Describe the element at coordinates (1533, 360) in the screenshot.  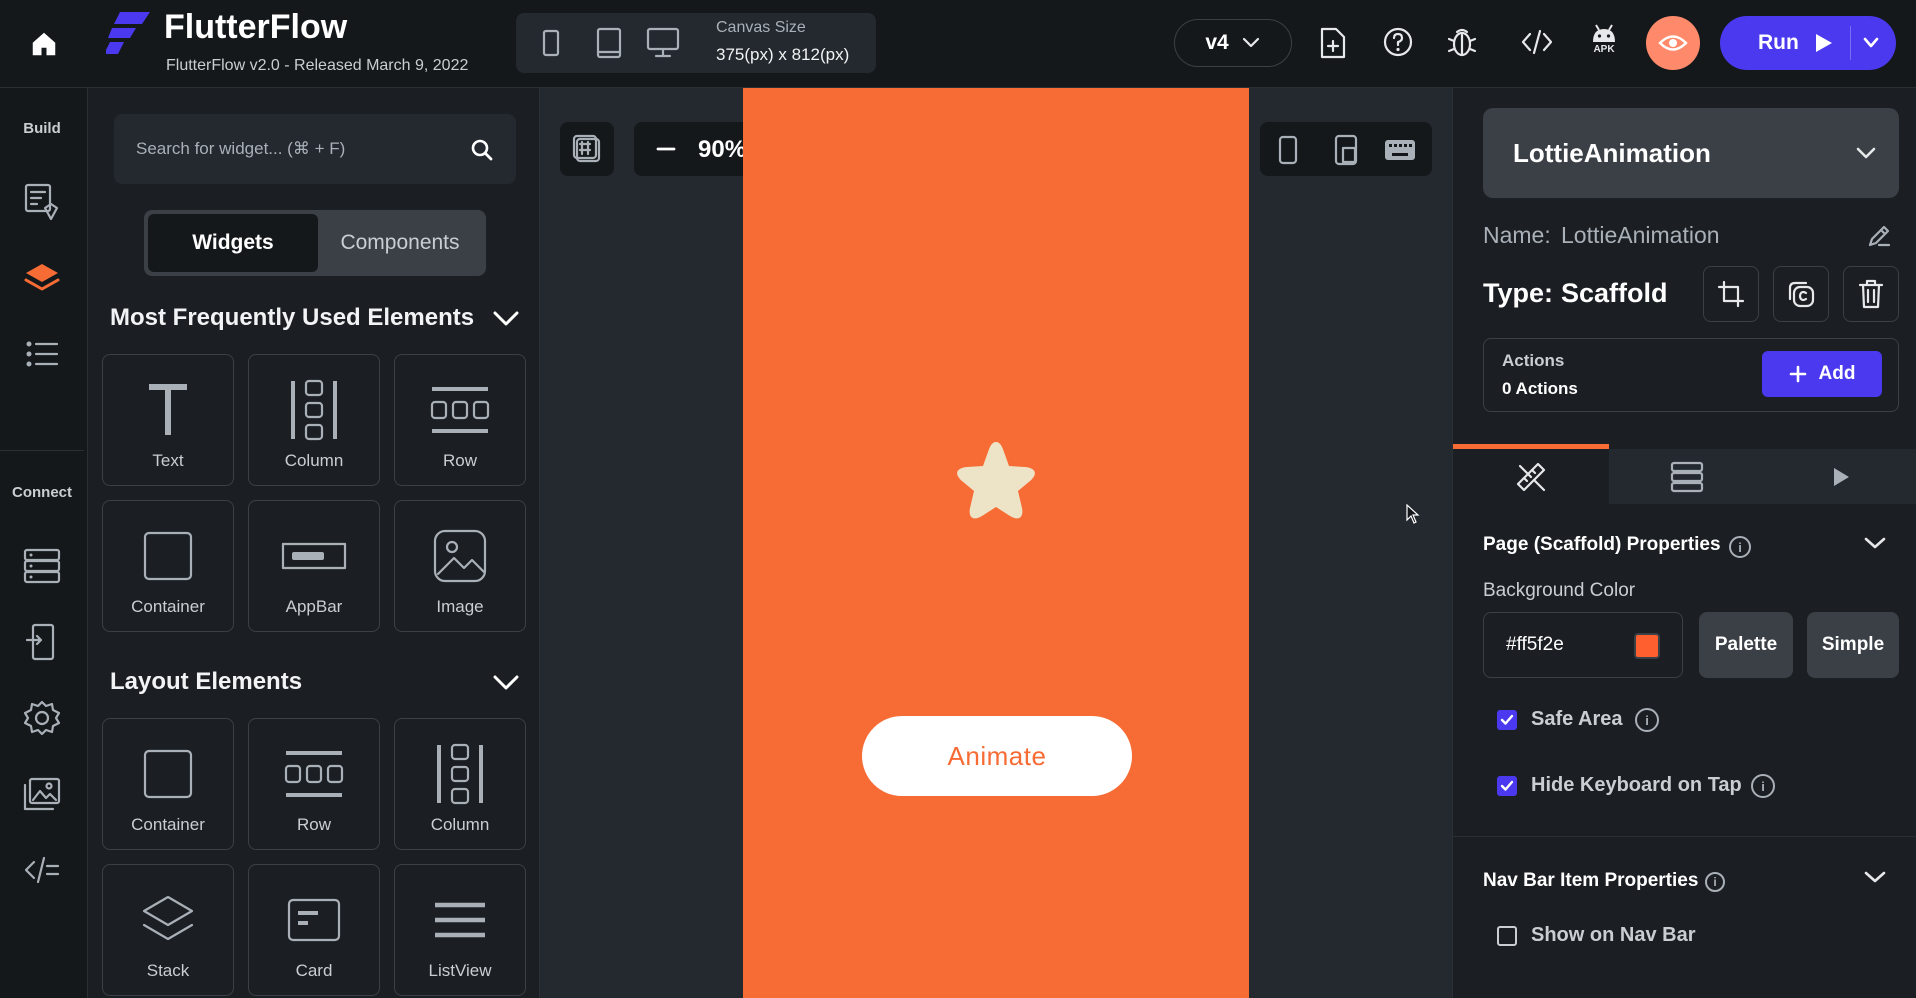
I see `actions-title: Actions` at that location.